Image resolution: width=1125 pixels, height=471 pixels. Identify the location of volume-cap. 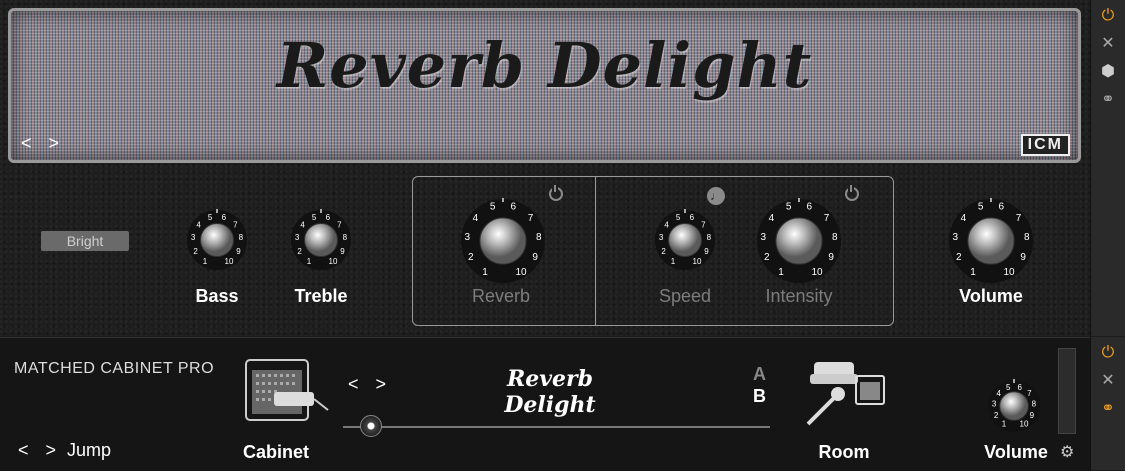
(991, 241).